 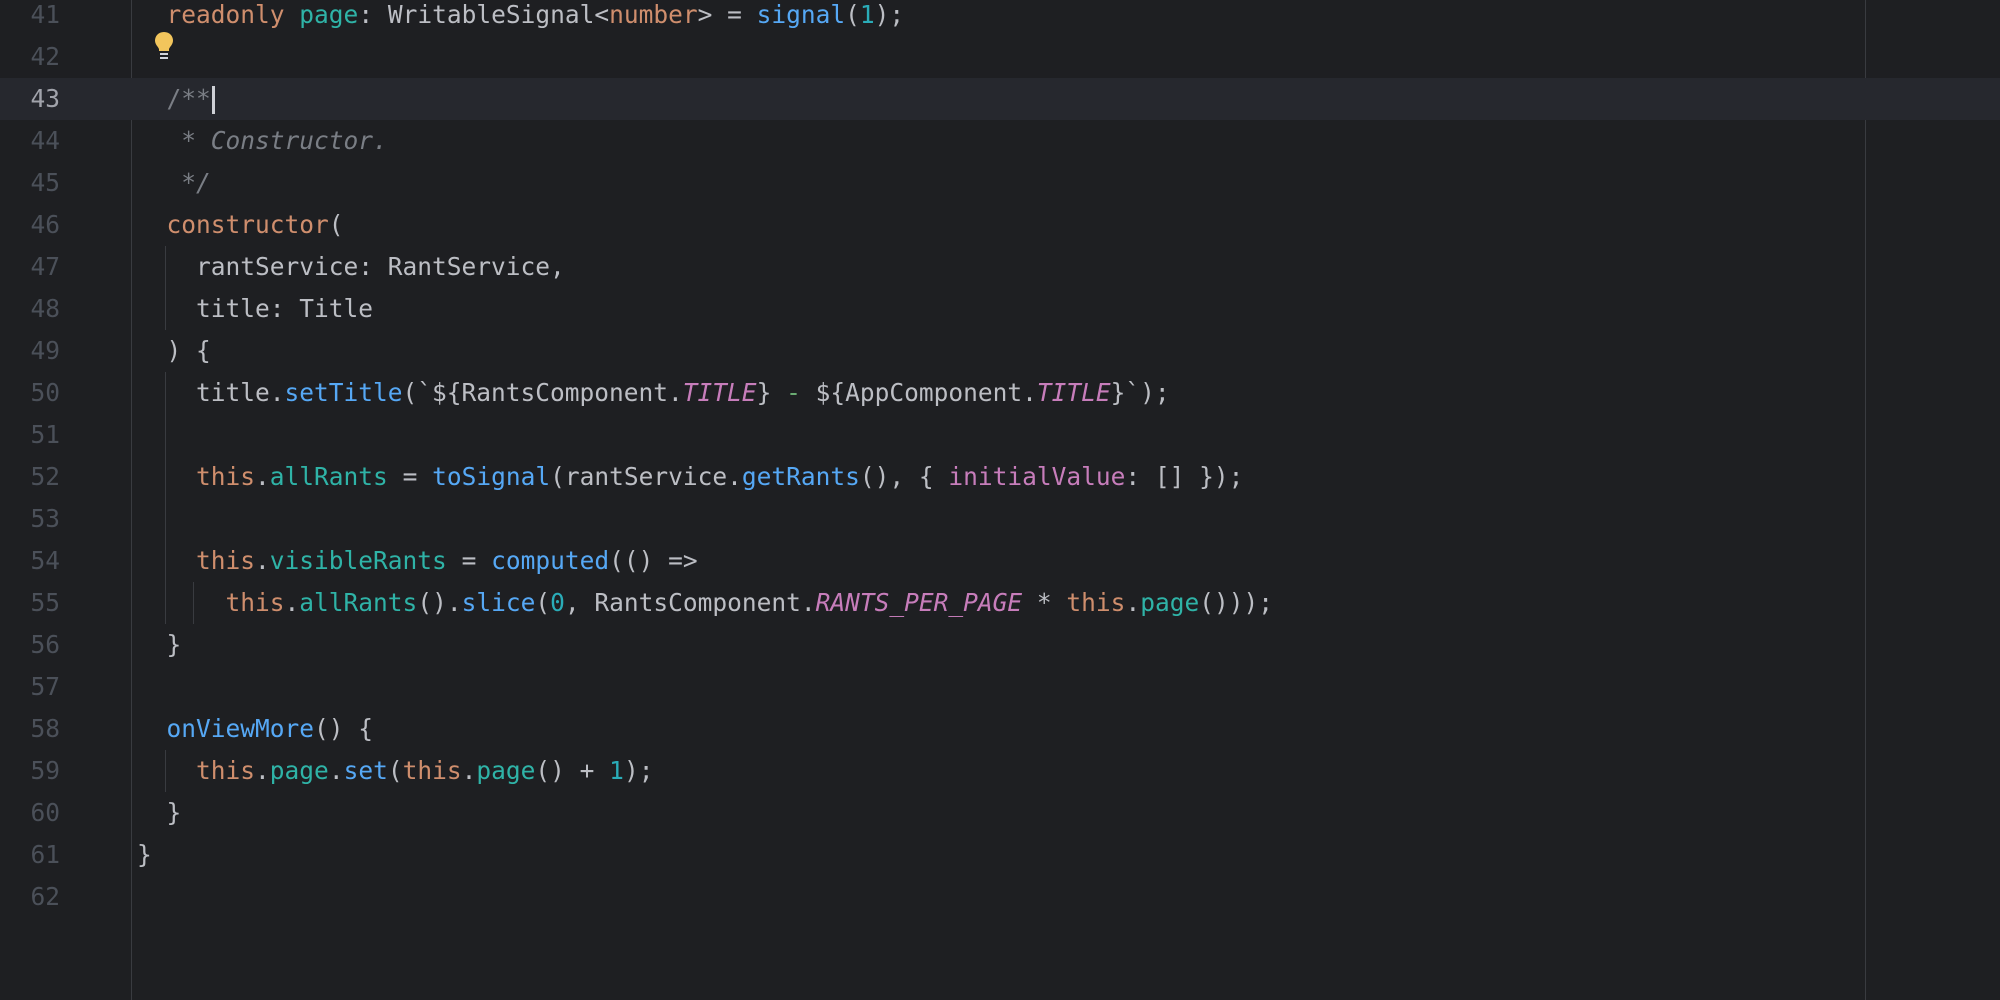 I want to click on code-token: ()., so click(x=439, y=602).